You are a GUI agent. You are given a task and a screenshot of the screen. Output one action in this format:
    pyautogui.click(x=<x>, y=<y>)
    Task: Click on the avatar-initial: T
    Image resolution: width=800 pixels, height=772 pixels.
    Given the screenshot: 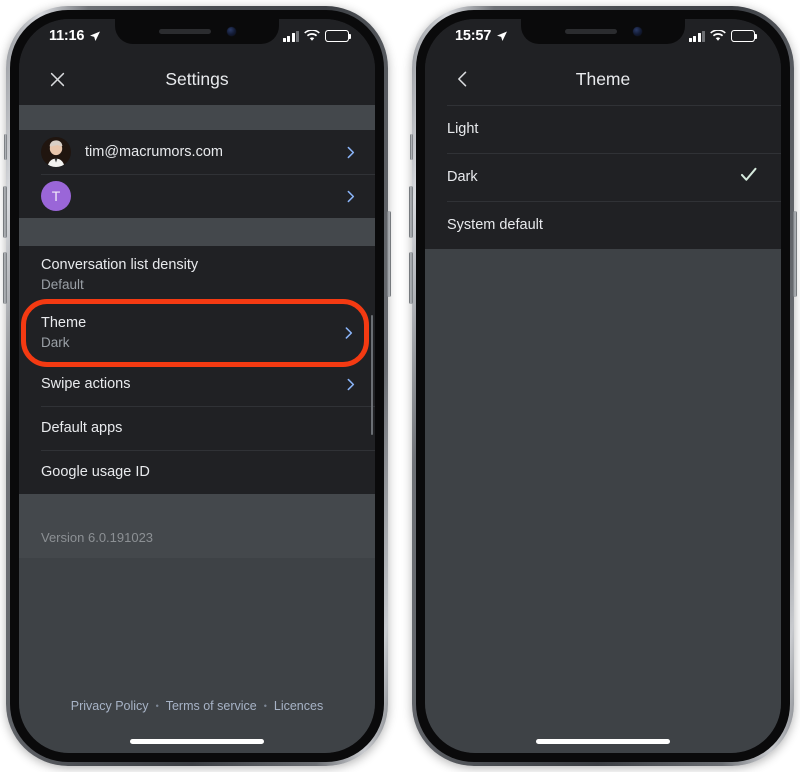 What is the action you would take?
    pyautogui.click(x=56, y=196)
    